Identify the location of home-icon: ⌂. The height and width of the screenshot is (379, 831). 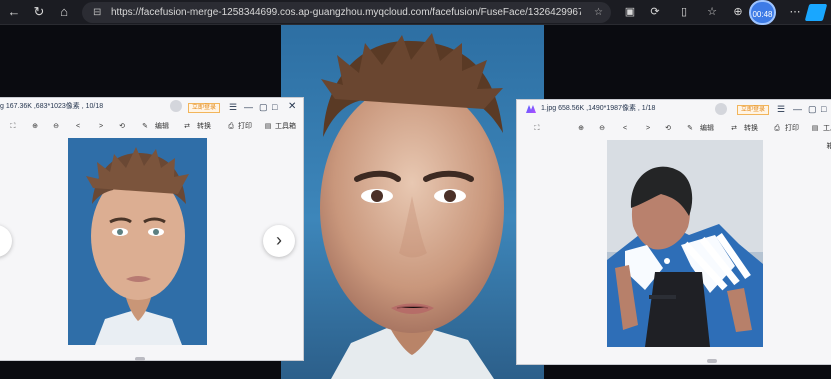
(64, 12).